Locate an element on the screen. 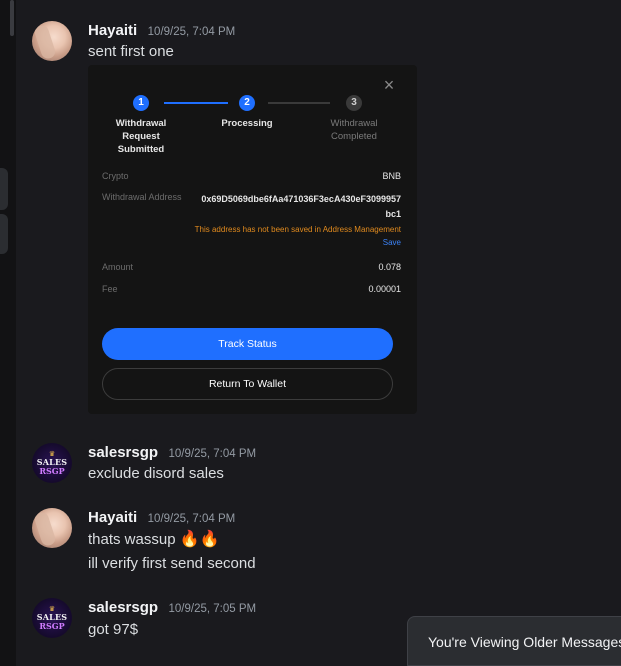 The height and width of the screenshot is (666, 621). message-text: thats wassup 🔥🔥 is located at coordinates (154, 539).